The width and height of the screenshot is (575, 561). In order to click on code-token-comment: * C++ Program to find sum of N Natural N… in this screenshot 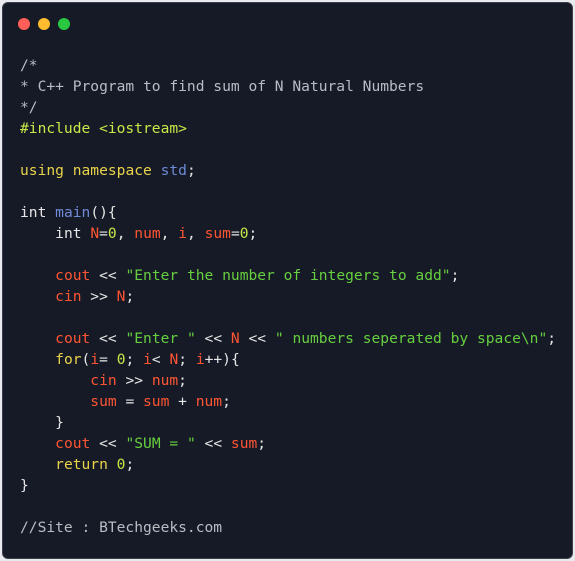, I will do `click(222, 86)`.